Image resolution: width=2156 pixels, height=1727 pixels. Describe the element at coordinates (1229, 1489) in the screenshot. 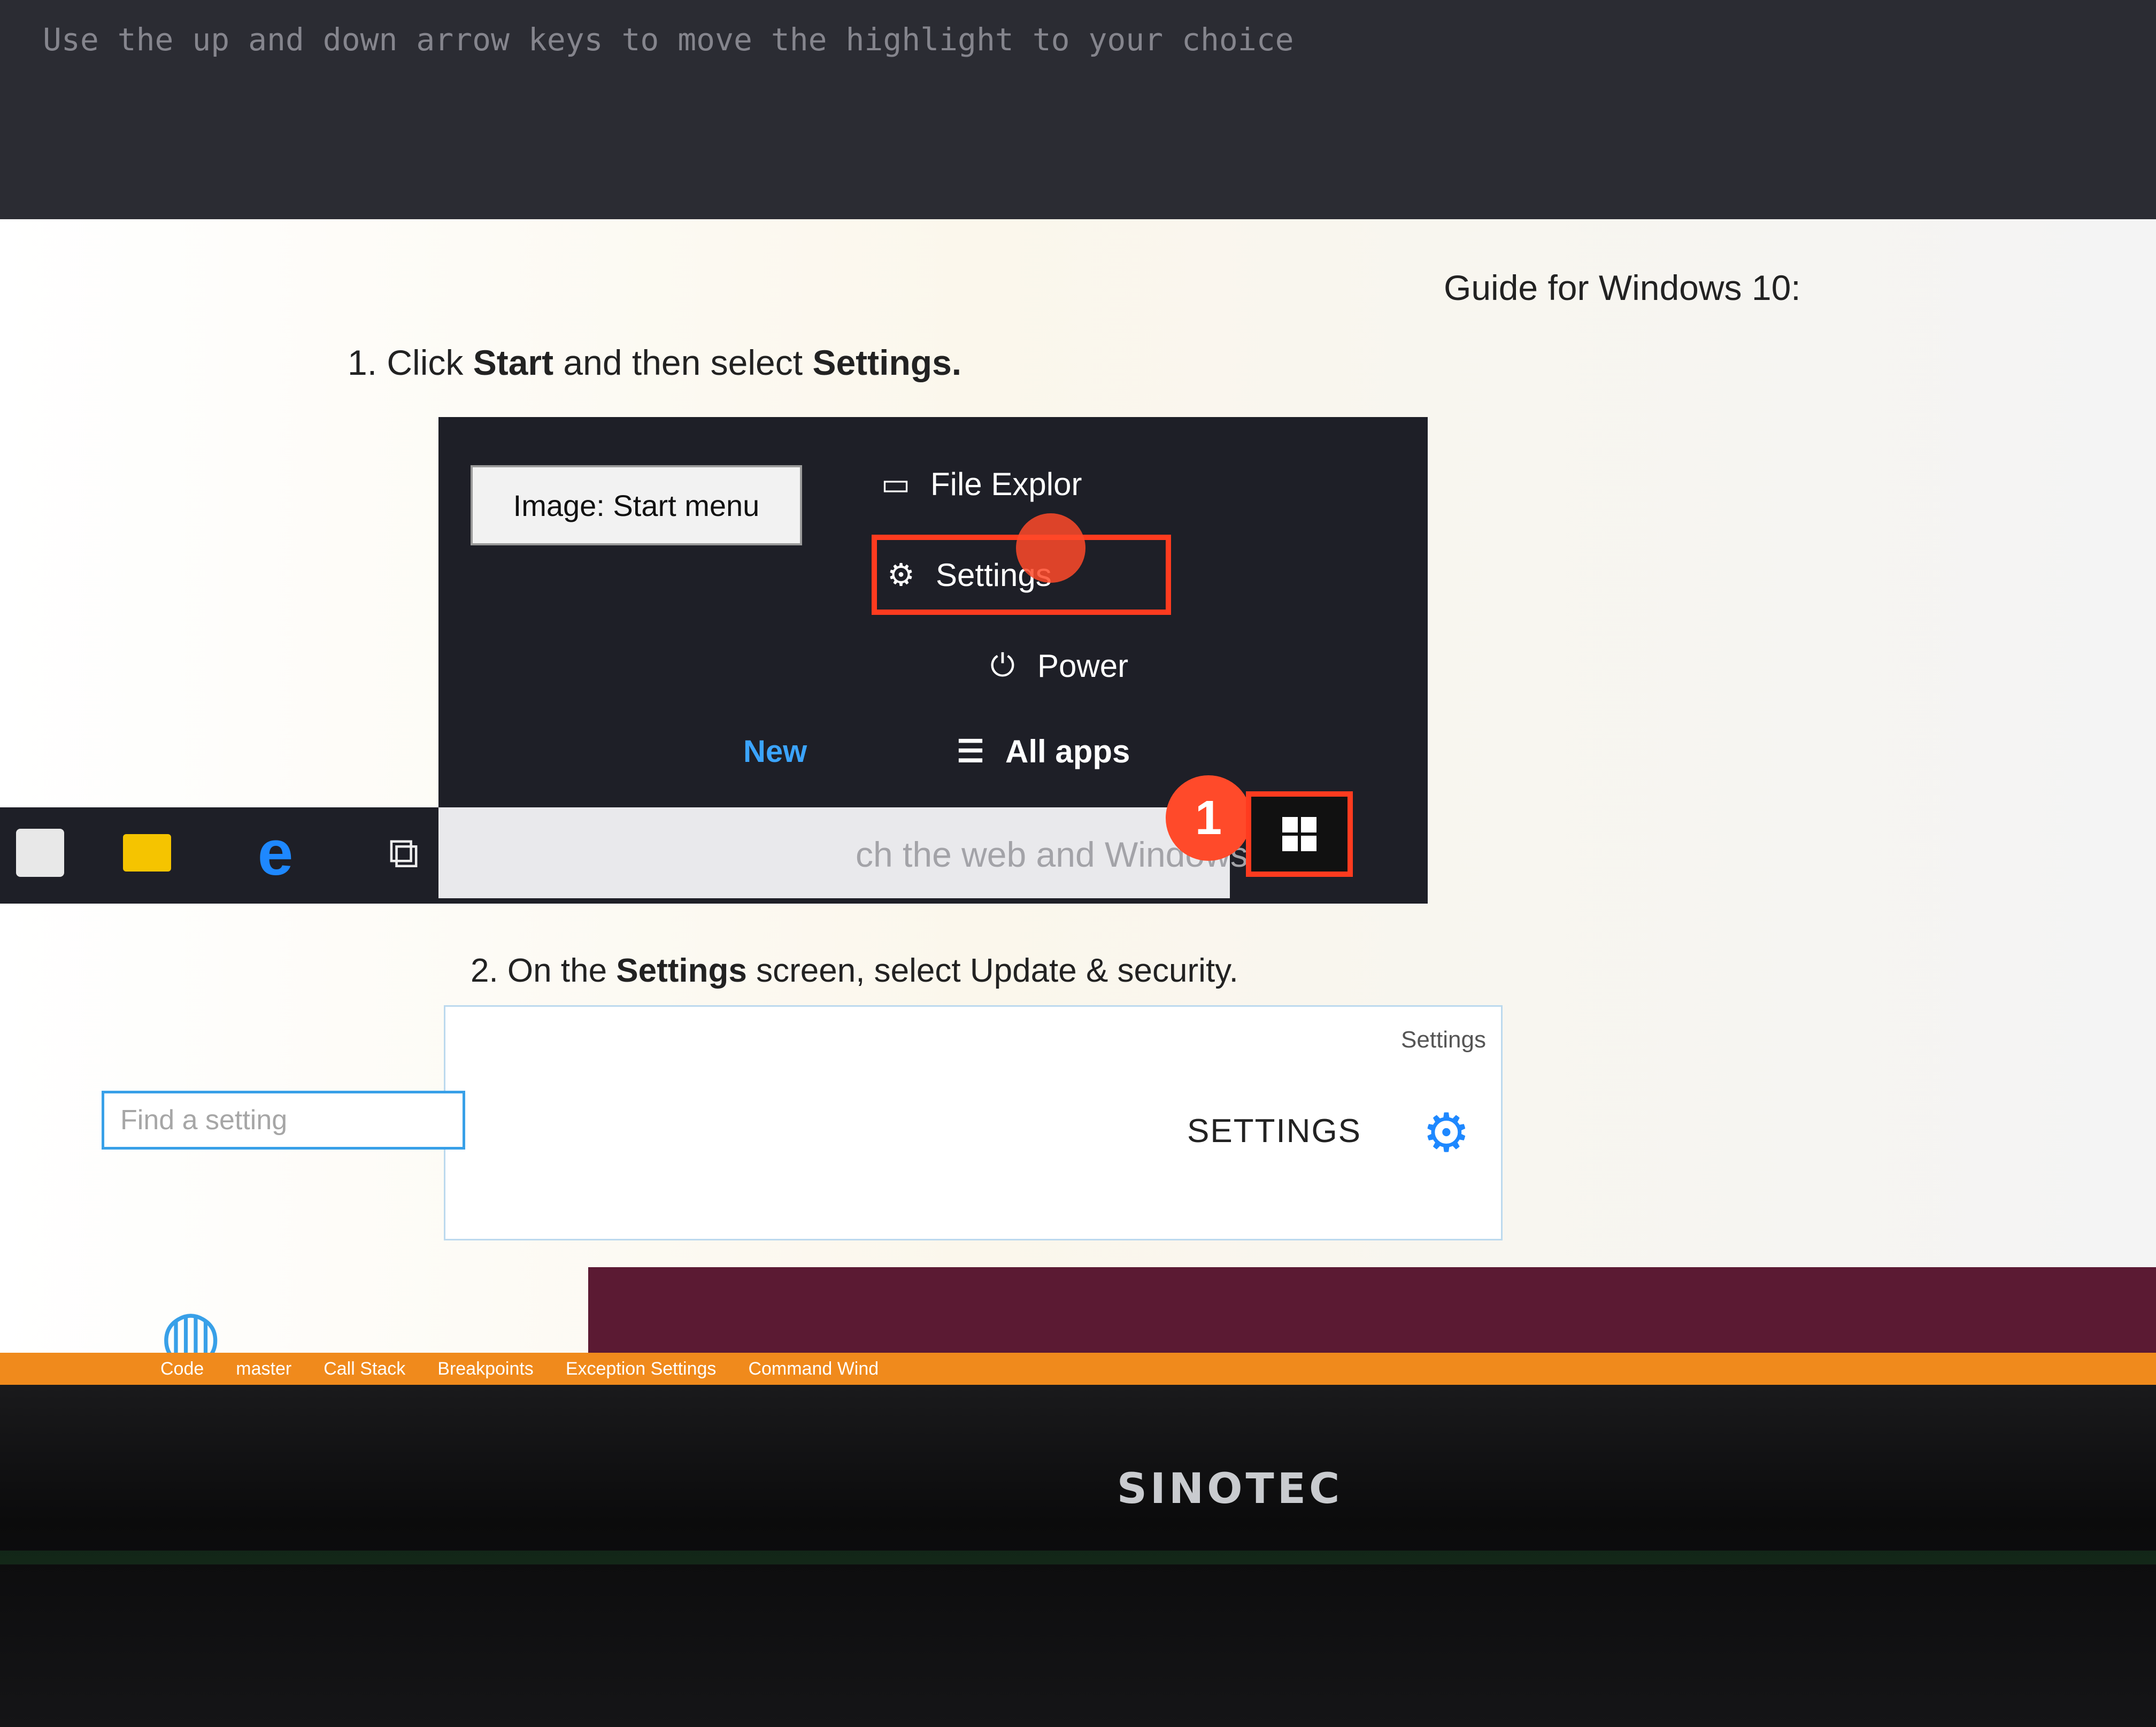

I see `monitor-brand-logo: SINOTEC` at that location.